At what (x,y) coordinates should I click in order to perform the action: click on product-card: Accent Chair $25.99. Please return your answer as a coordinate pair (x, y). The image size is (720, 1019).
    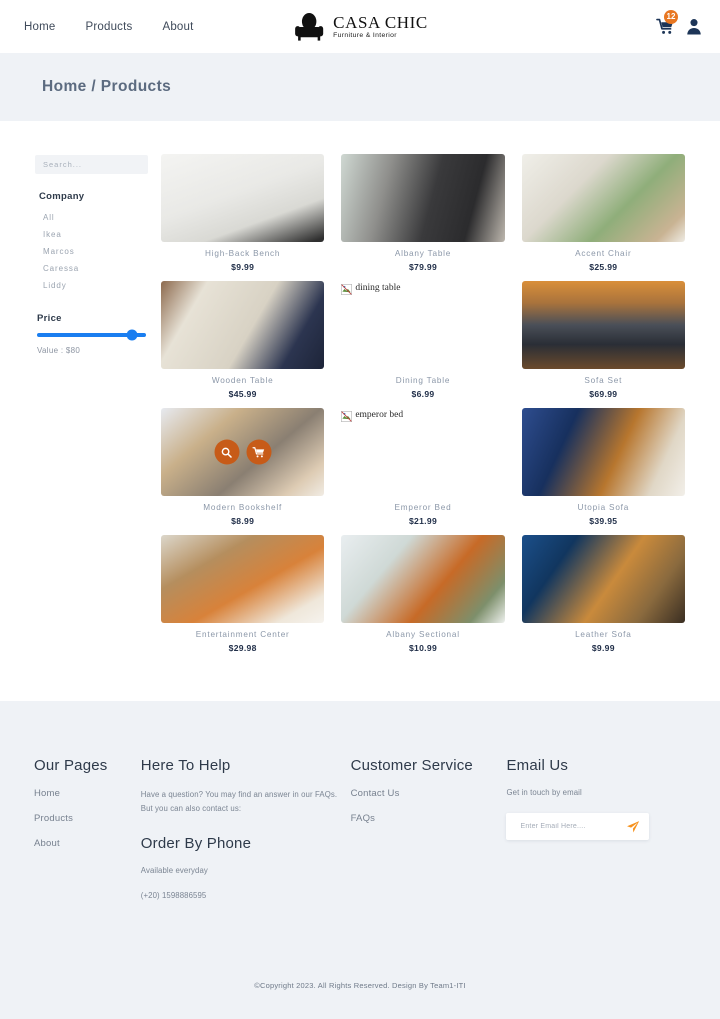
    Looking at the image, I should click on (603, 213).